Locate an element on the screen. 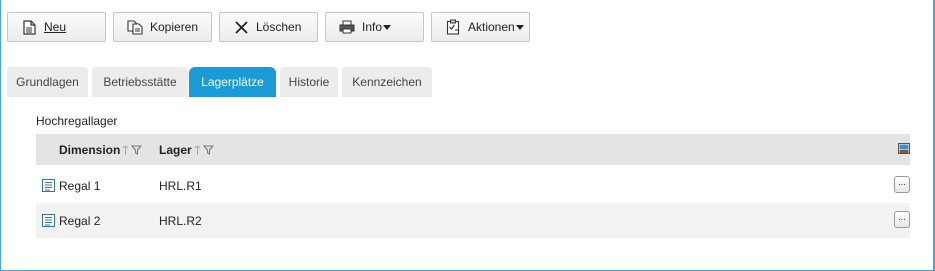 Image resolution: width=935 pixels, height=271 pixels. tab-label: Lagerplätze is located at coordinates (232, 82).